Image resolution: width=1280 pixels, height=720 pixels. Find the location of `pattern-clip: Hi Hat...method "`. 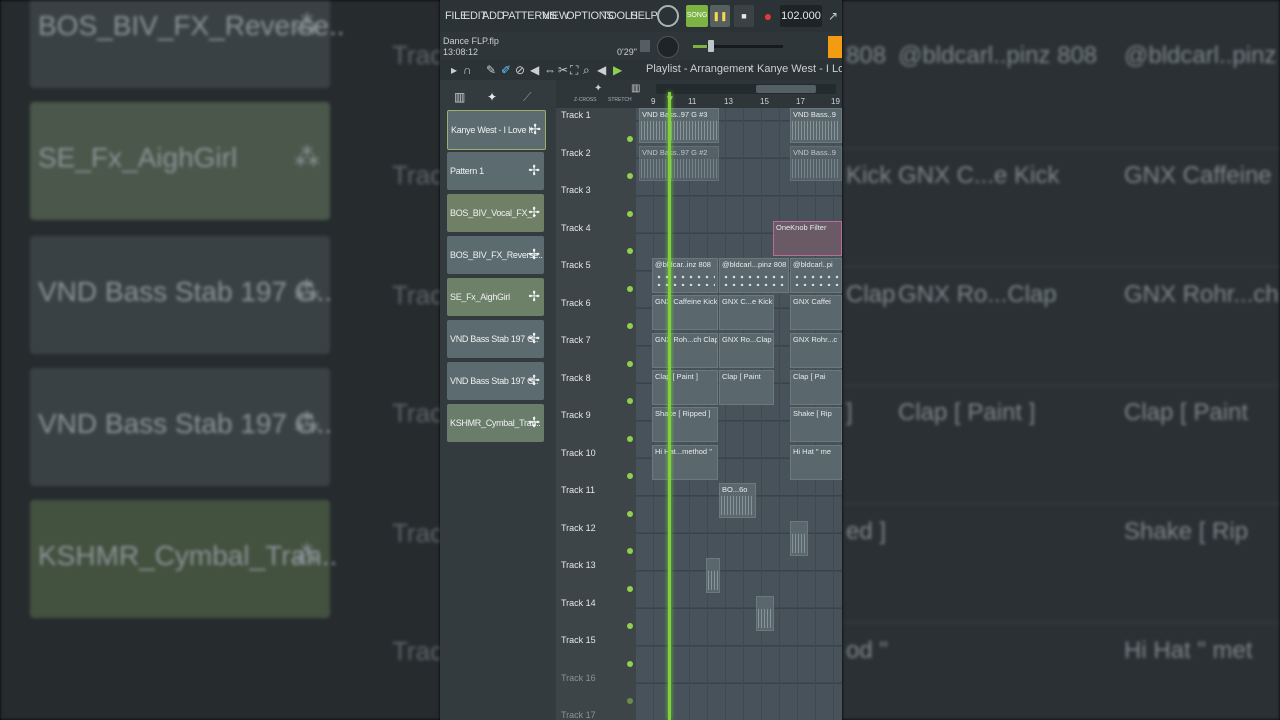

pattern-clip: Hi Hat...method " is located at coordinates (685, 462).